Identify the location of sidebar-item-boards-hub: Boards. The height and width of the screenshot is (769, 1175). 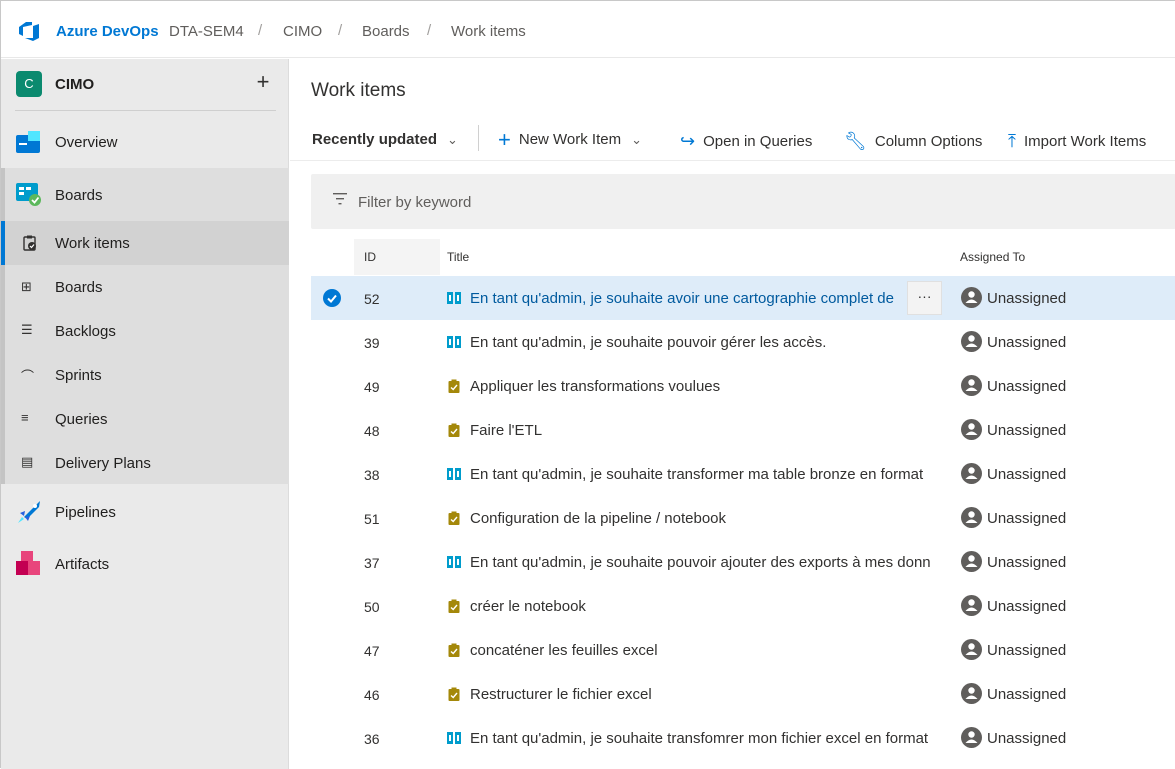
(145, 194).